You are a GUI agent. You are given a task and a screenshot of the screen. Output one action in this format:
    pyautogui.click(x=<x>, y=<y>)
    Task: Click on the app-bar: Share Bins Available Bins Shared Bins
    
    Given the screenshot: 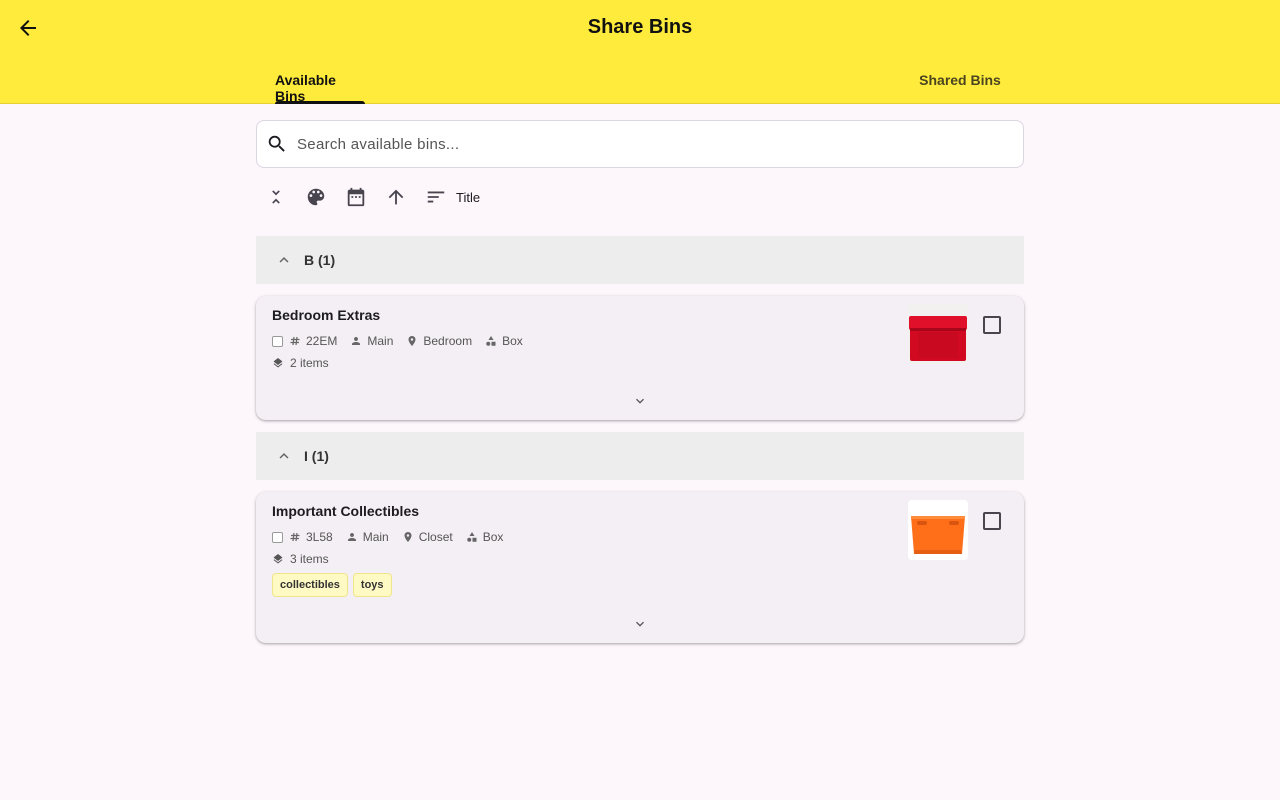 What is the action you would take?
    pyautogui.click(x=640, y=52)
    